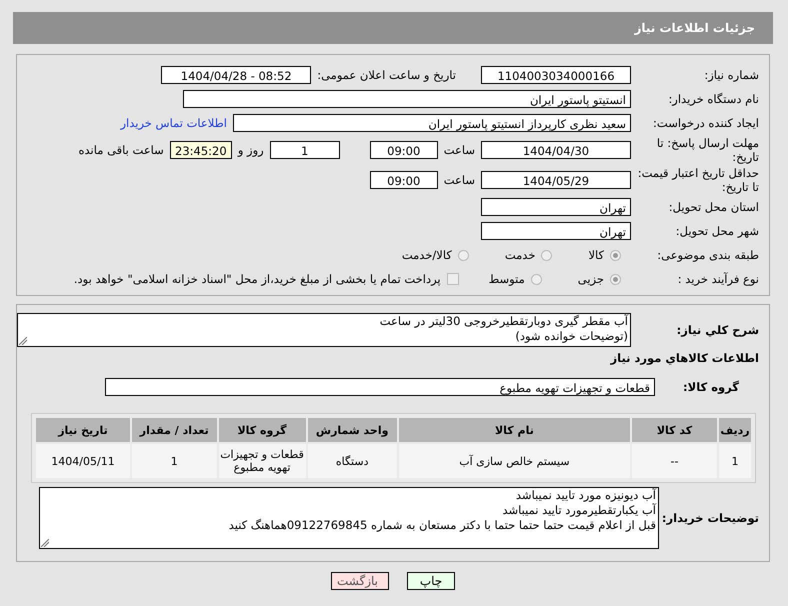  Describe the element at coordinates (431, 581) in the screenshot. I see `action-button: چاپ` at that location.